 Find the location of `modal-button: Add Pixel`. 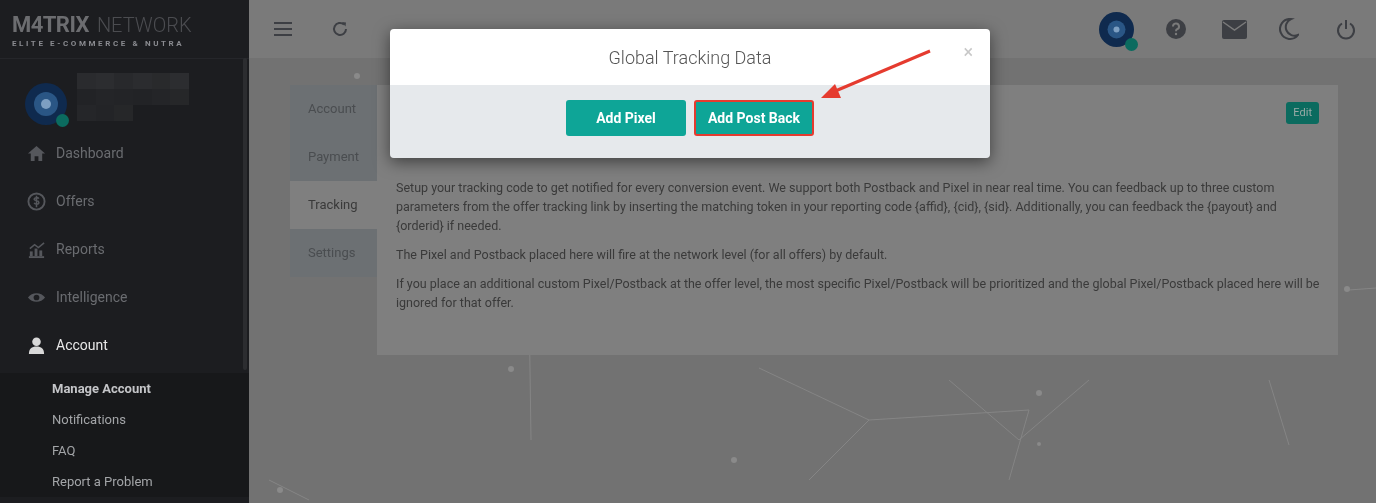

modal-button: Add Pixel is located at coordinates (626, 118).